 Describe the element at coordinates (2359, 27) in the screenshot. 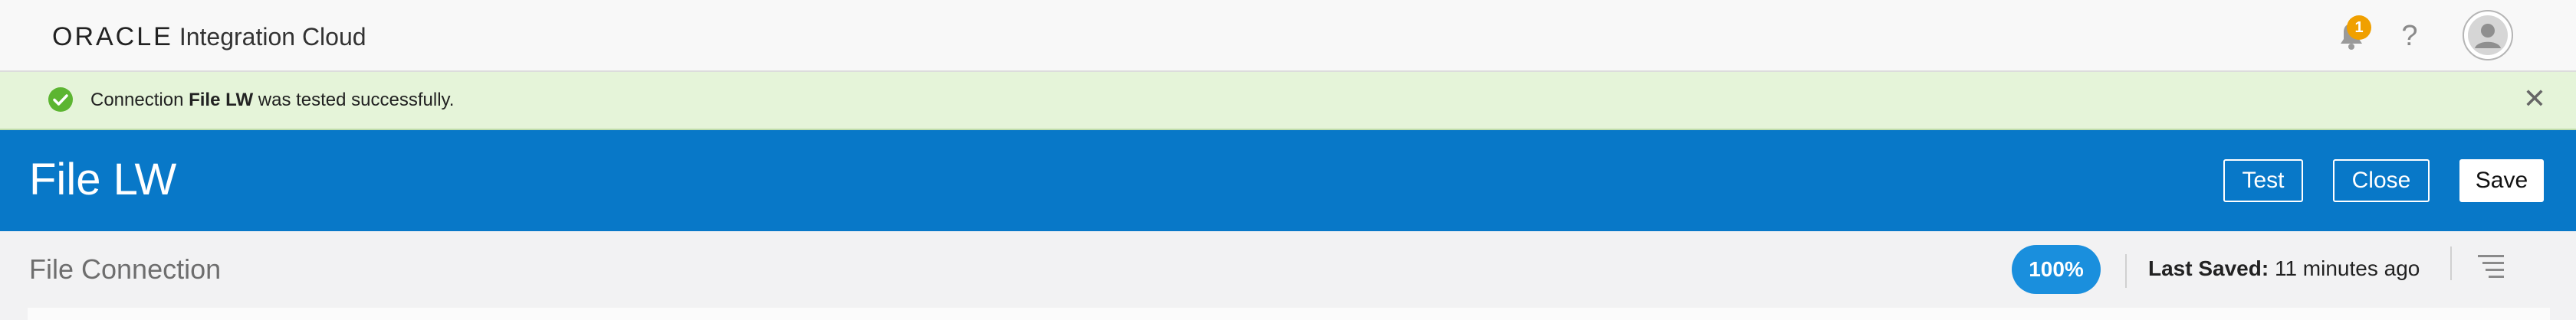

I see `notification-badge: 1` at that location.